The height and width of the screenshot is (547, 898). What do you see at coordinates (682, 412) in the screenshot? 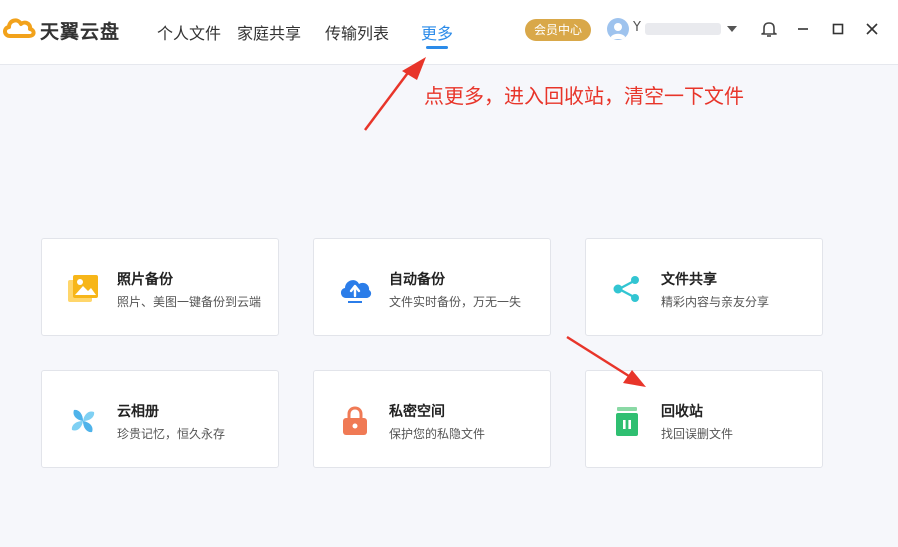
I see `card-title: 回收站` at bounding box center [682, 412].